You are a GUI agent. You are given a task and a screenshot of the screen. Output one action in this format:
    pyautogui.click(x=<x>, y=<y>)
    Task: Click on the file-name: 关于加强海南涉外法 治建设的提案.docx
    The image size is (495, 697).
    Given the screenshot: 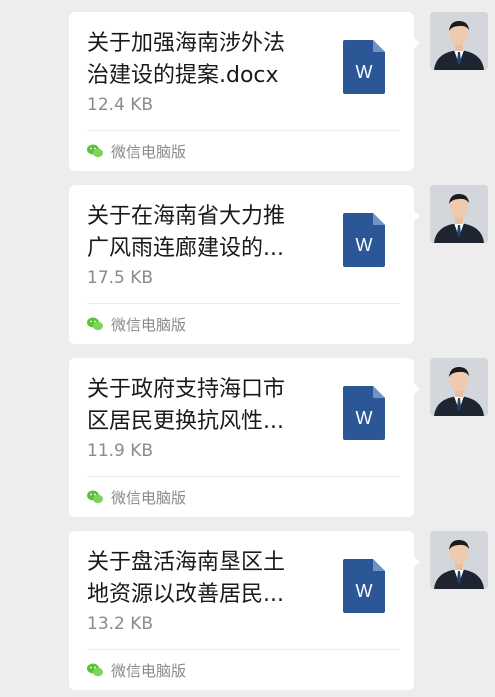 What is the action you would take?
    pyautogui.click(x=209, y=60)
    